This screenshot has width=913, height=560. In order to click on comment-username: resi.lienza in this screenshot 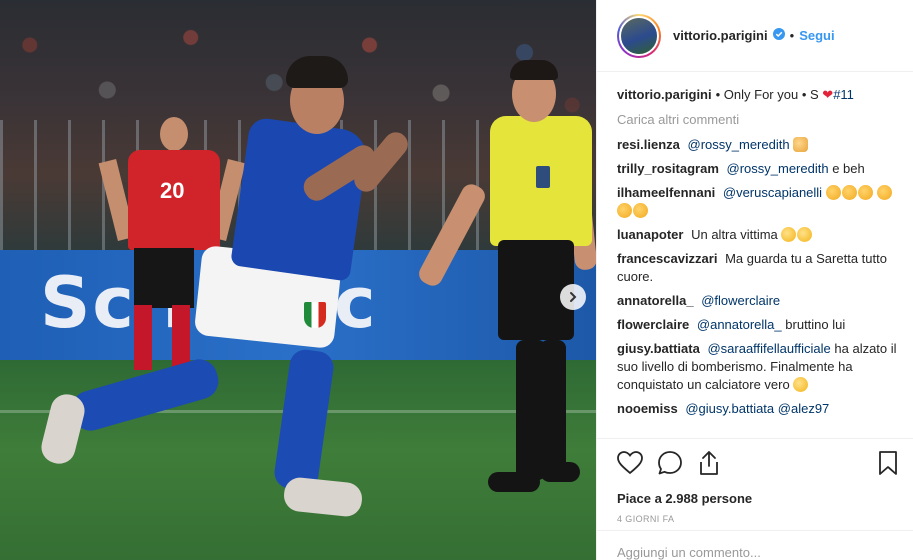, I will do `click(648, 144)`.